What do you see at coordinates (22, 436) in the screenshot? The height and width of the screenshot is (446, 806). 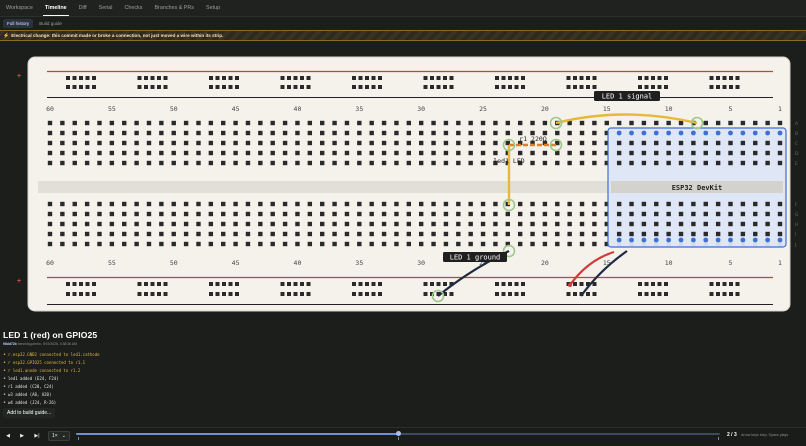 I see `play-button: ▶` at bounding box center [22, 436].